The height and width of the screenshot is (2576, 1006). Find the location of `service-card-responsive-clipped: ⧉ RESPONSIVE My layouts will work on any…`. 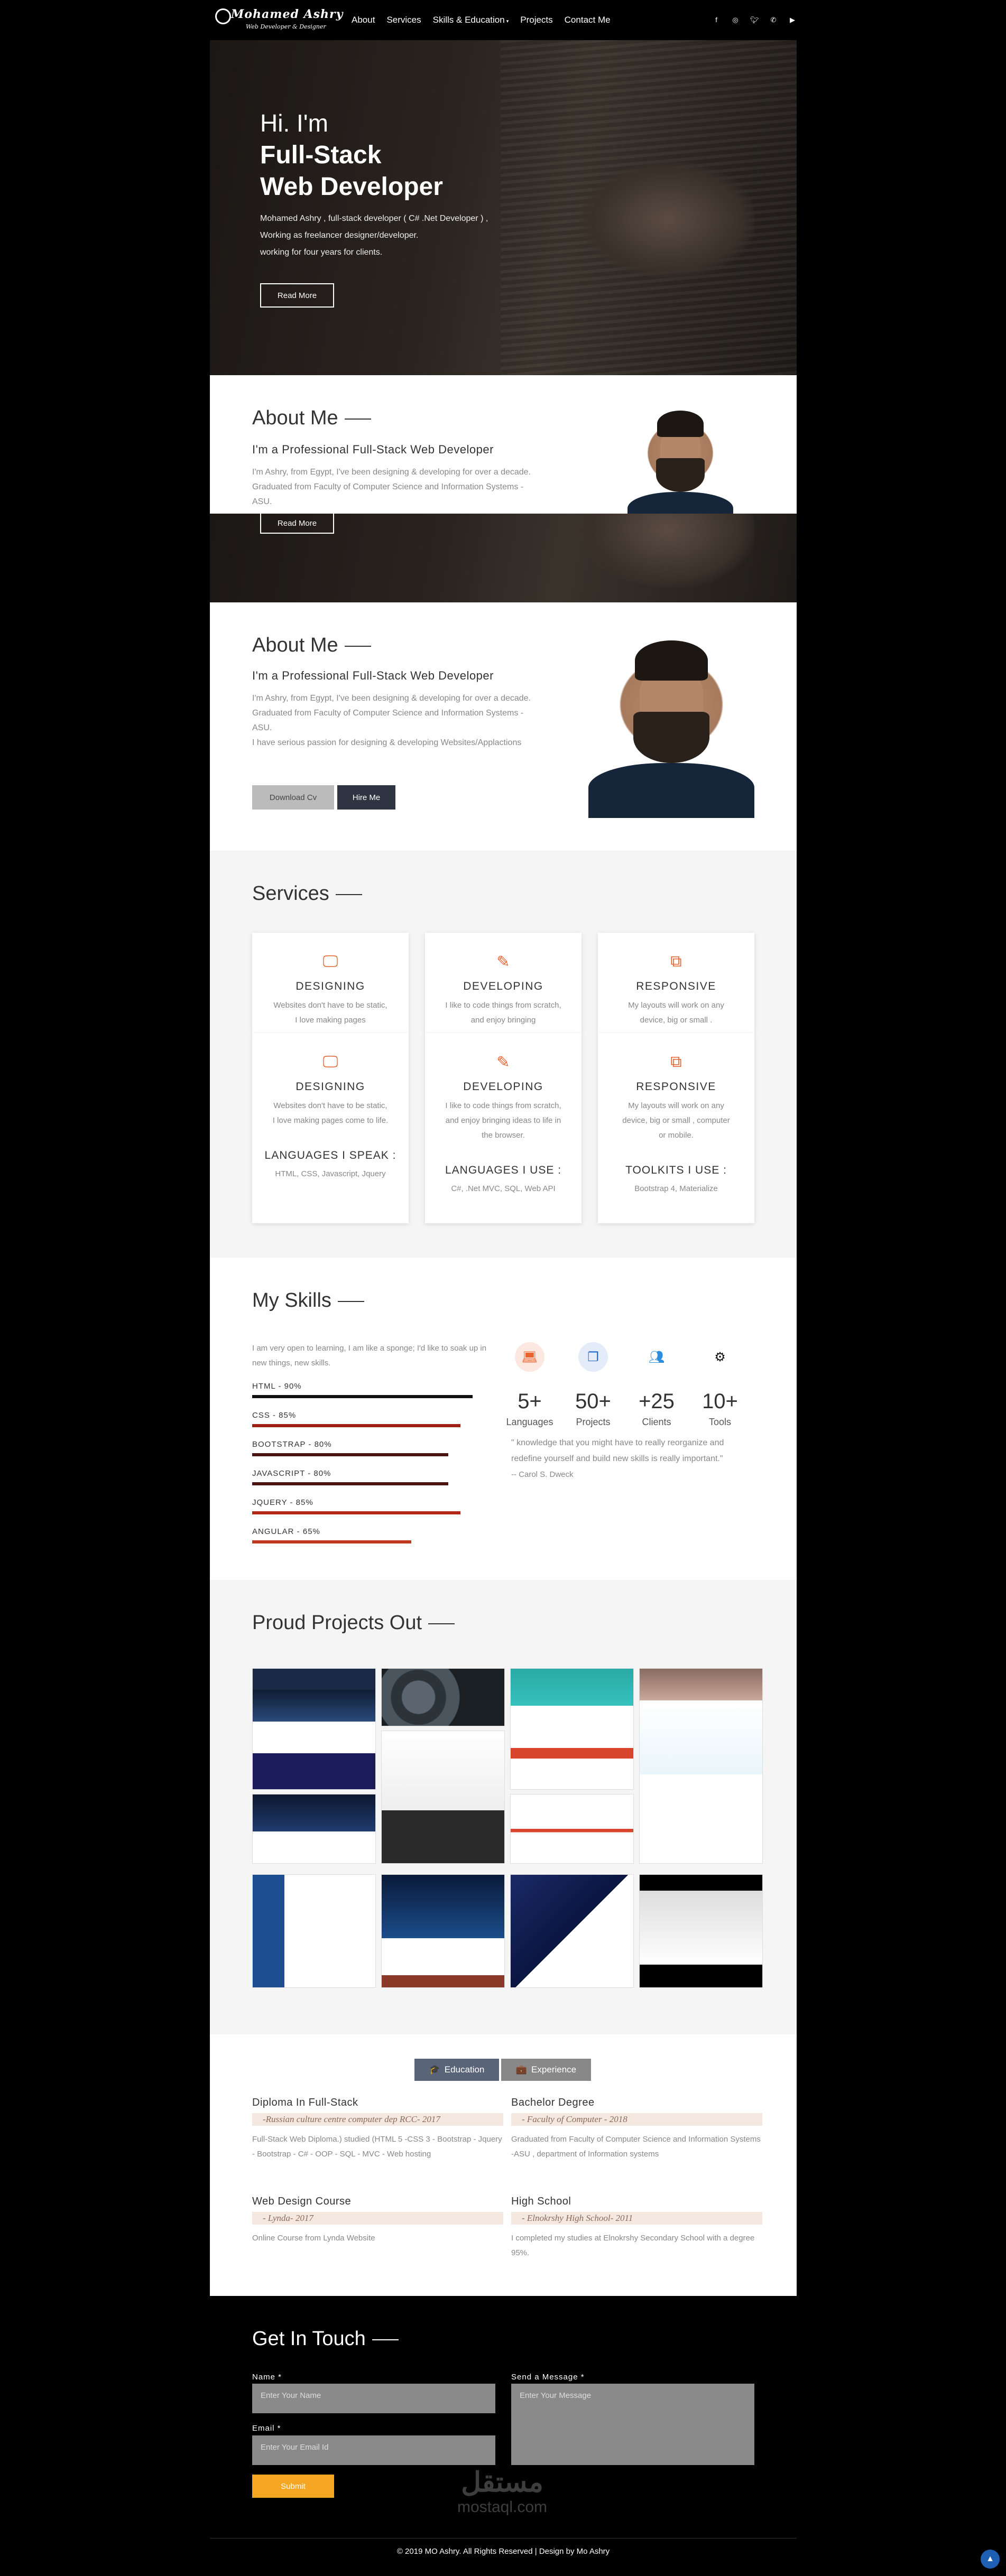

service-card-responsive-clipped: ⧉ RESPONSIVE My layouts will work on any… is located at coordinates (676, 983).